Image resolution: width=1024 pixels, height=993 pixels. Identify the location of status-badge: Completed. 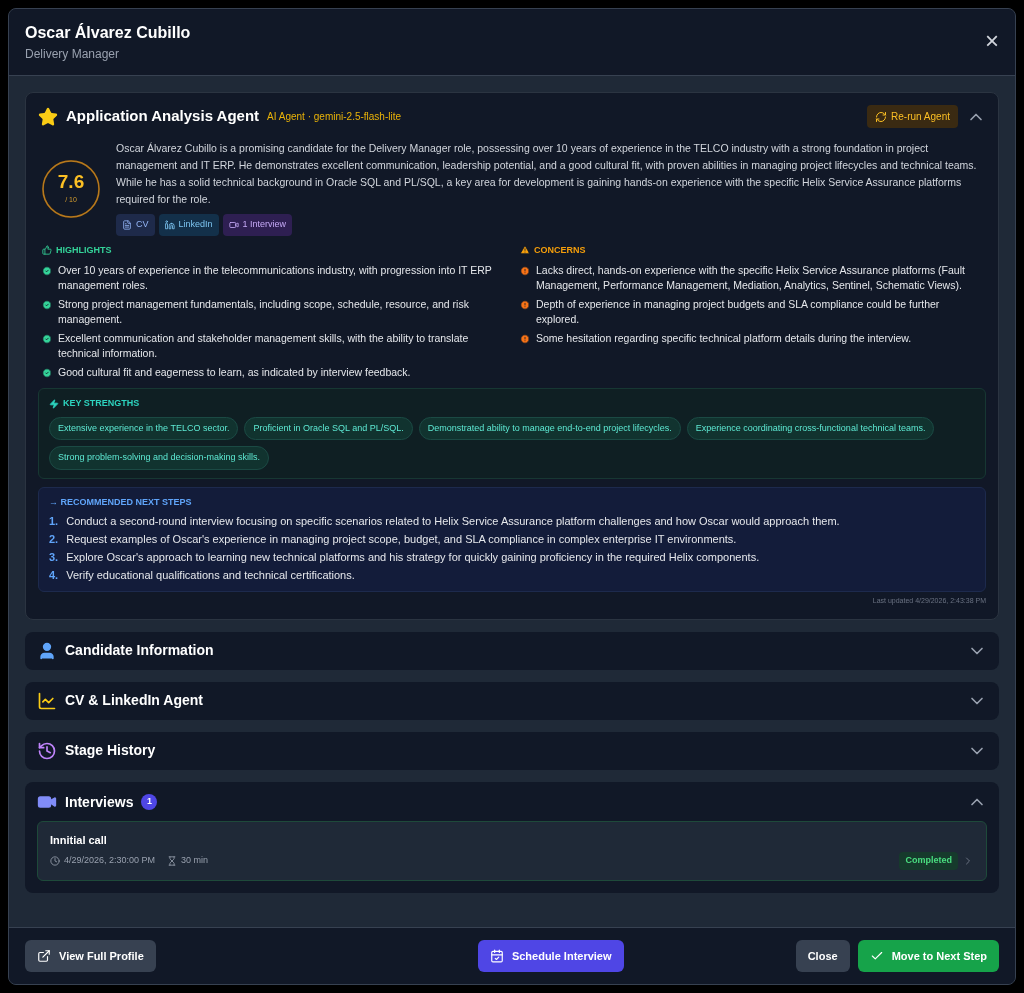
(928, 861).